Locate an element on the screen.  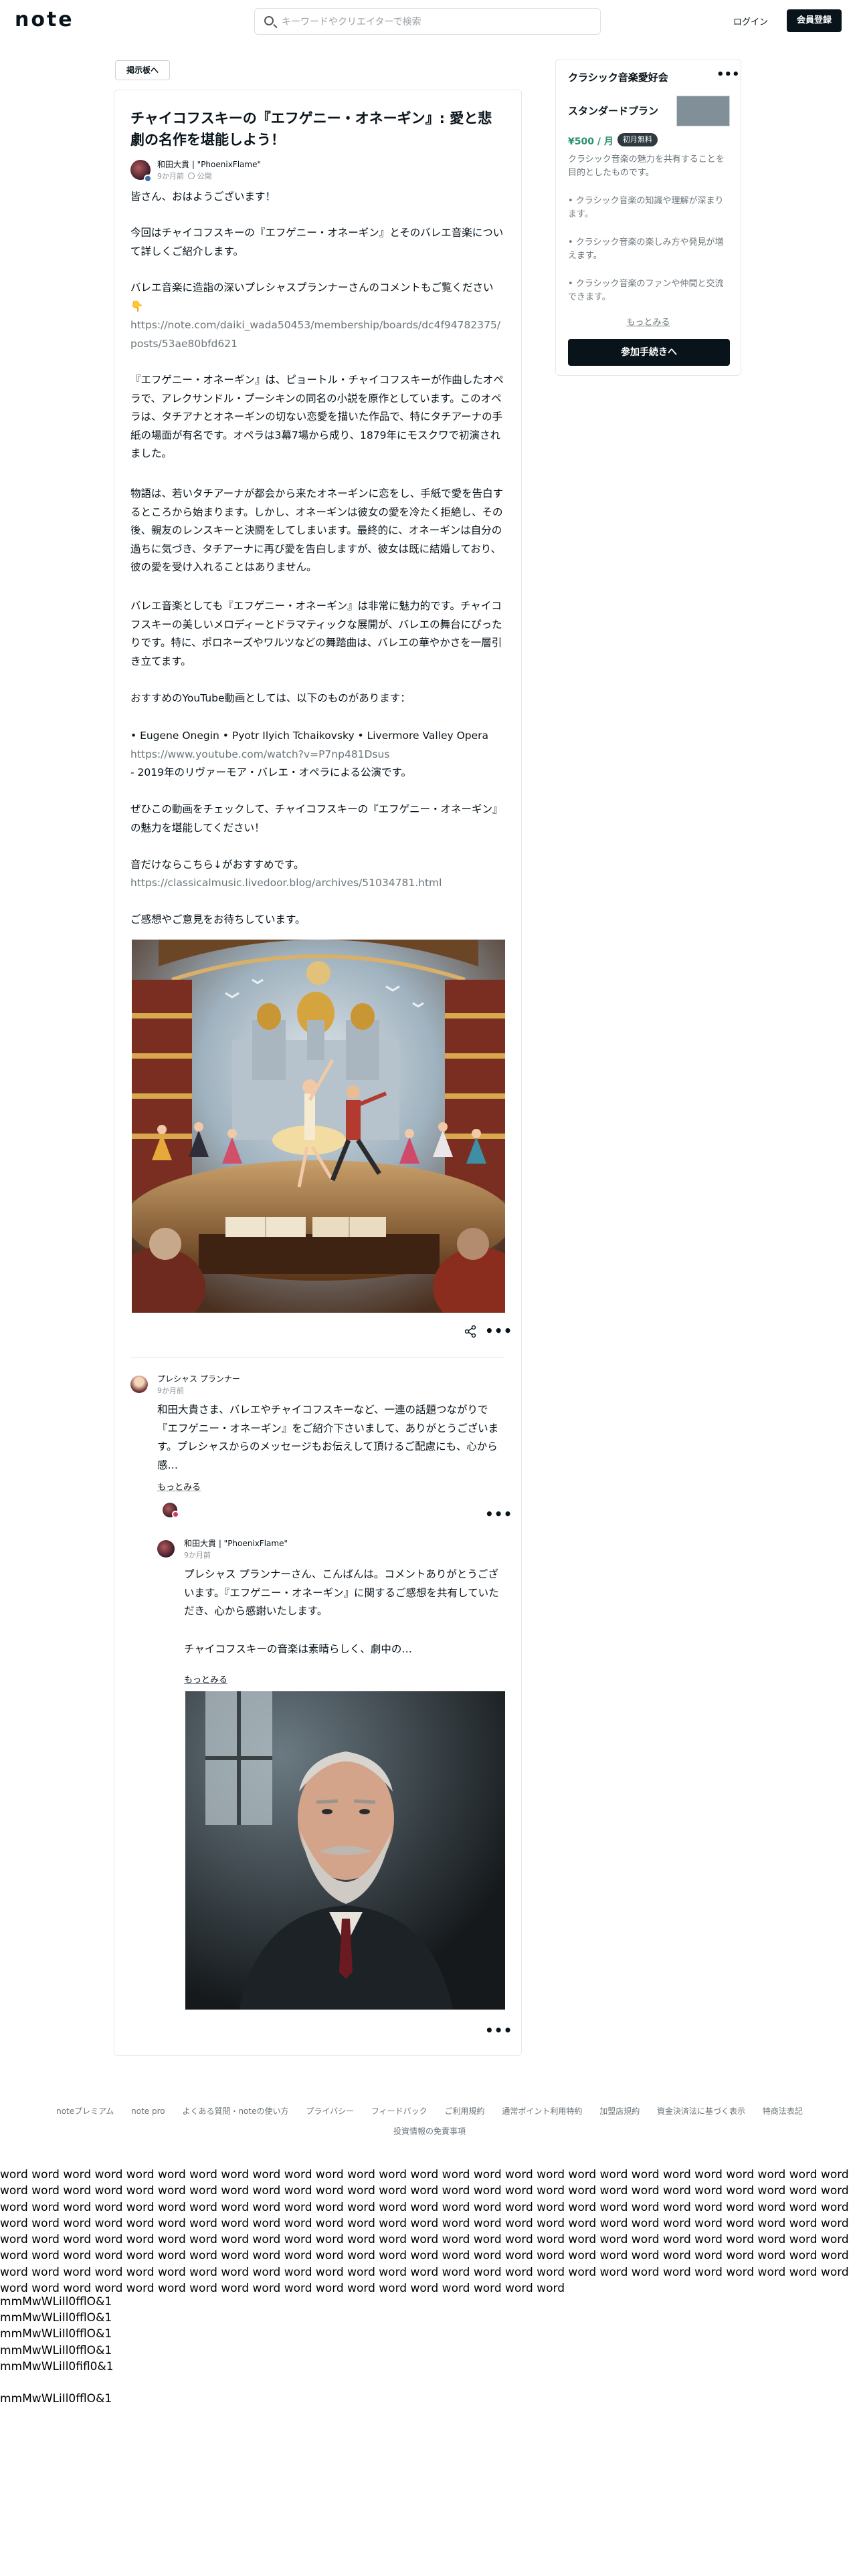
ballet-illustration is located at coordinates (318, 1127).